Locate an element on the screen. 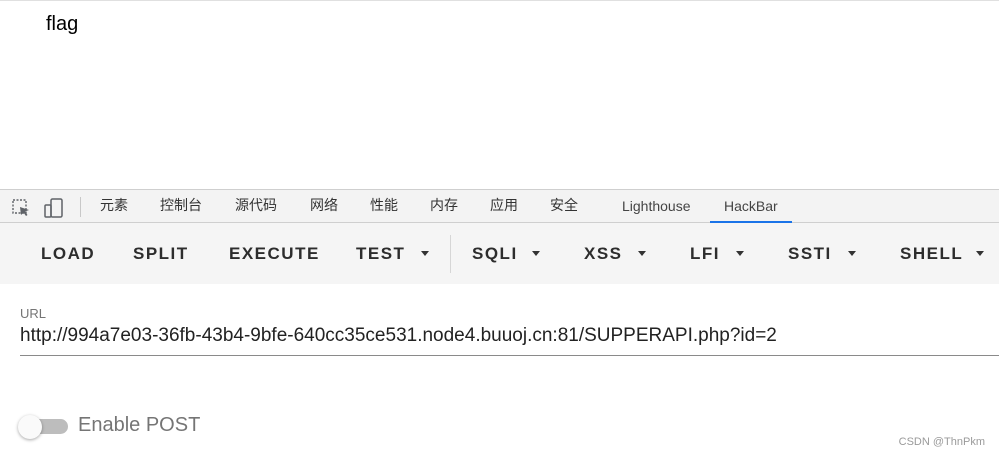 The height and width of the screenshot is (457, 999). tab-hackbar: HackBar is located at coordinates (751, 206).